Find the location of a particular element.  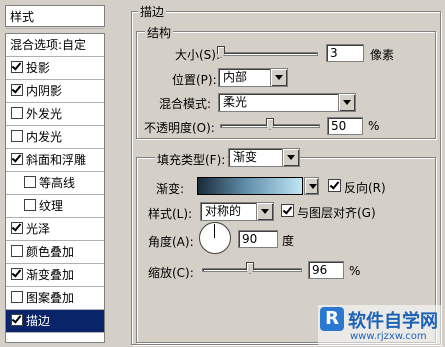

stroke-title: 描边 is located at coordinates (152, 11).